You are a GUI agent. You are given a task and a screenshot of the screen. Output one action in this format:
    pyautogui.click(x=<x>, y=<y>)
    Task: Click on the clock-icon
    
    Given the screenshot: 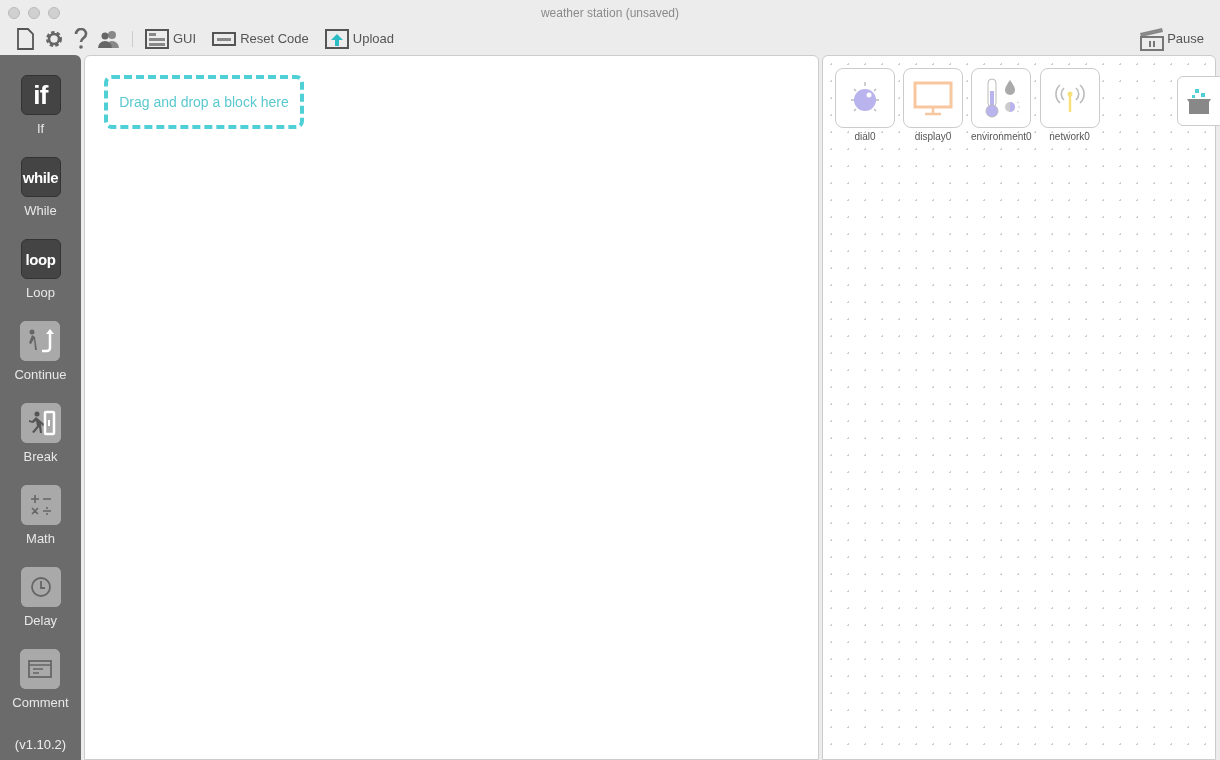 What is the action you would take?
    pyautogui.click(x=40, y=587)
    